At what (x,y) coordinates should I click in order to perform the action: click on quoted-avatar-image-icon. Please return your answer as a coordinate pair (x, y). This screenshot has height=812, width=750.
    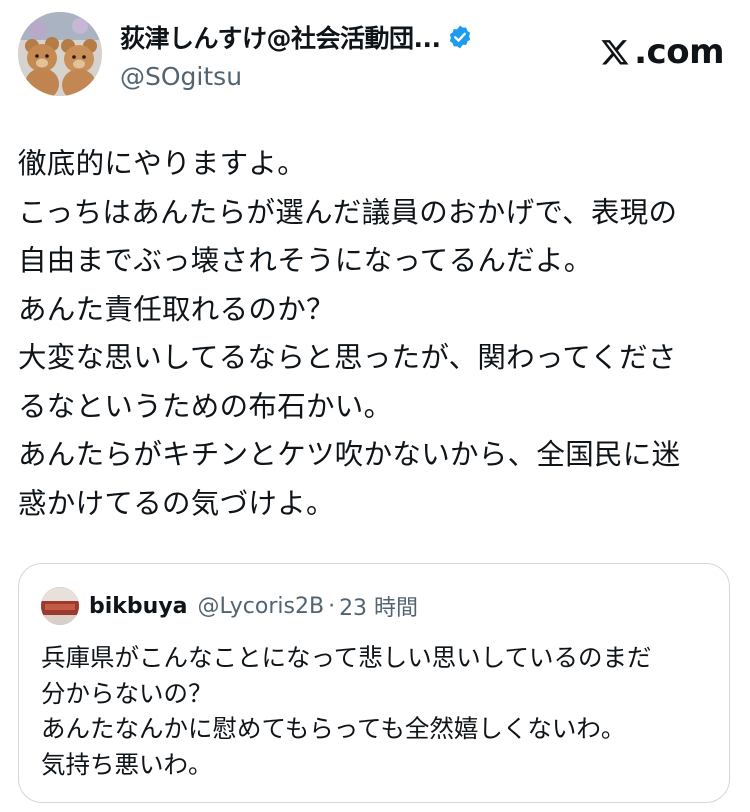
    Looking at the image, I should click on (60, 606).